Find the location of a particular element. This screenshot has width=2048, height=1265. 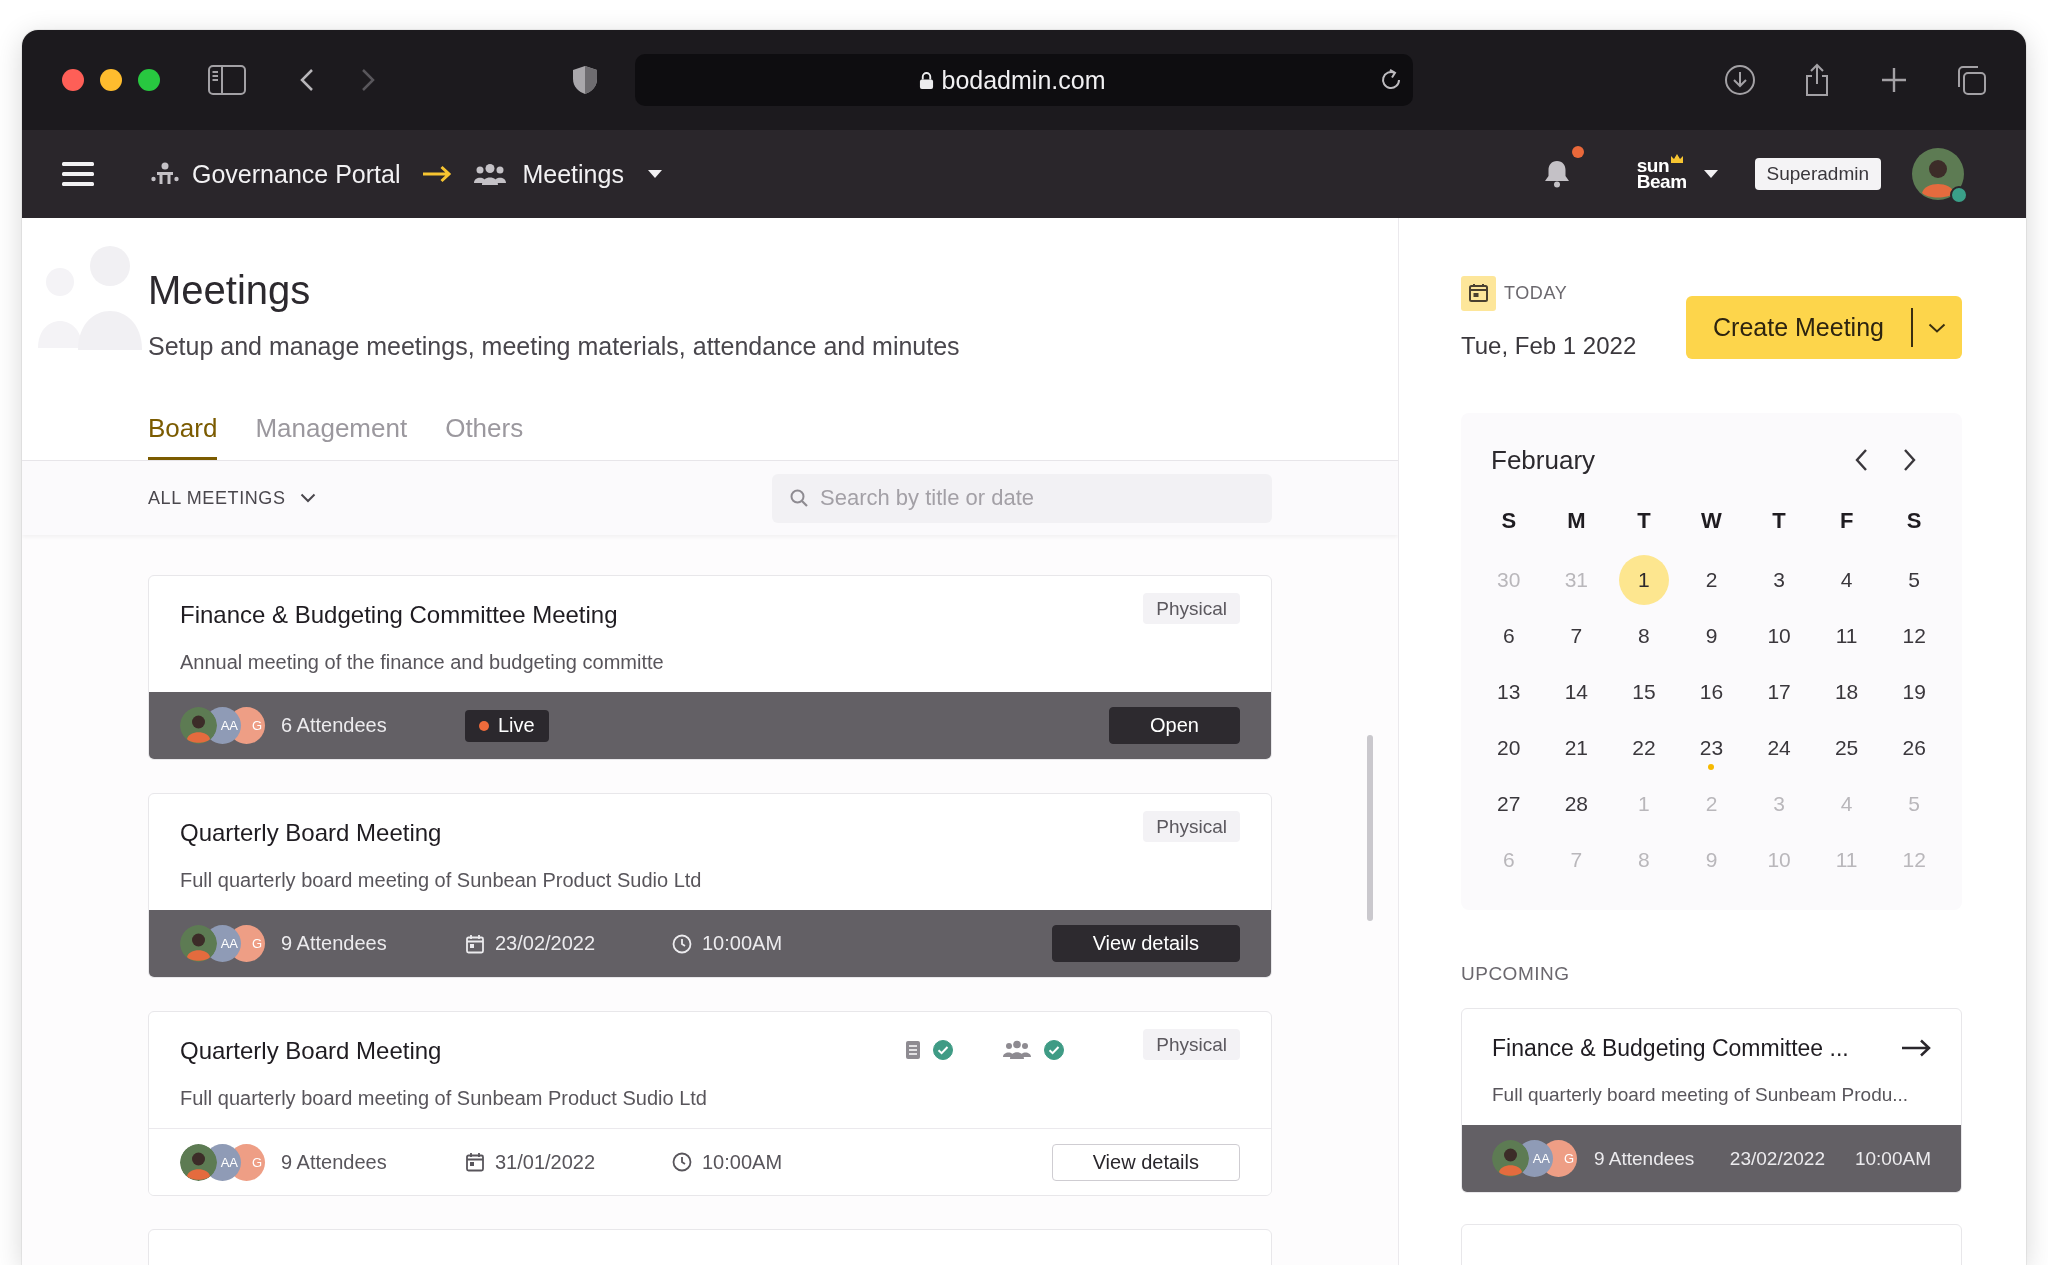

calendar-day: 18 is located at coordinates (1846, 692).